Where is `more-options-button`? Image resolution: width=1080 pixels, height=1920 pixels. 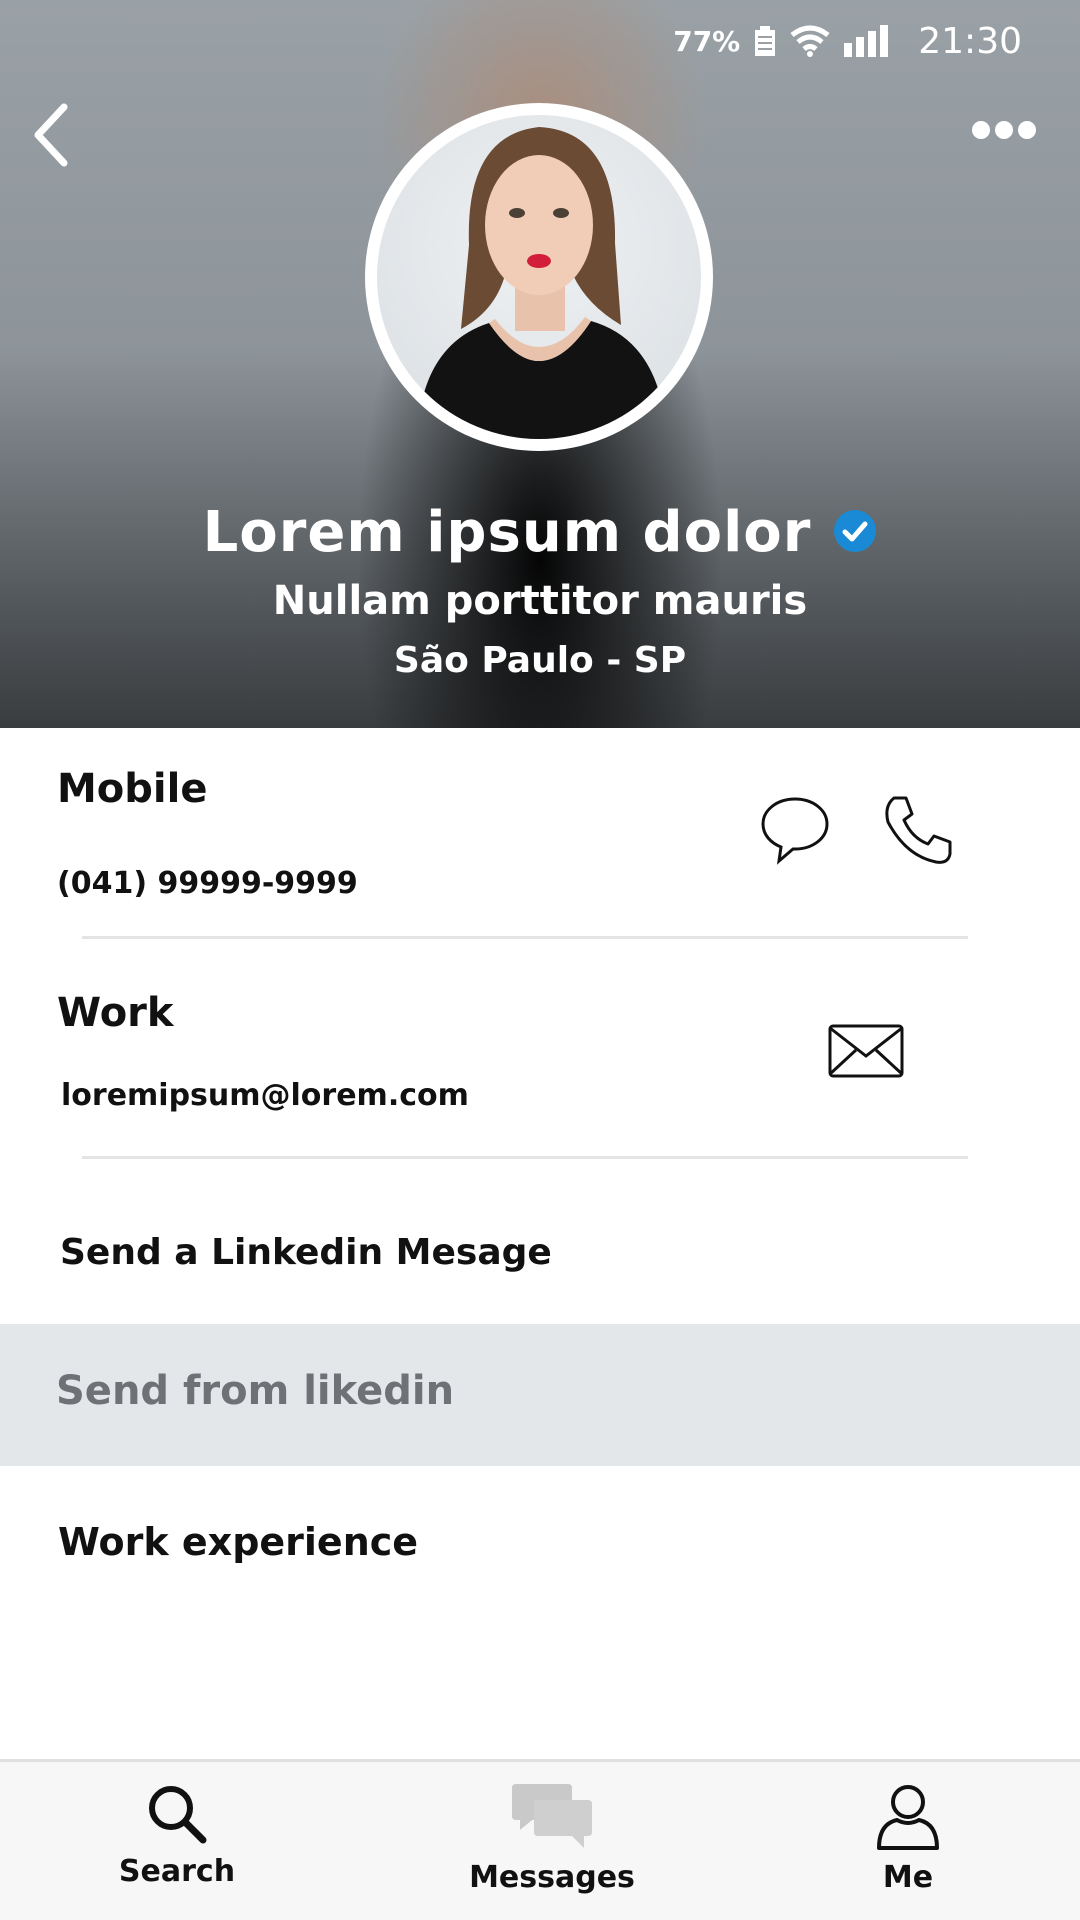
more-options-button is located at coordinates (1004, 130).